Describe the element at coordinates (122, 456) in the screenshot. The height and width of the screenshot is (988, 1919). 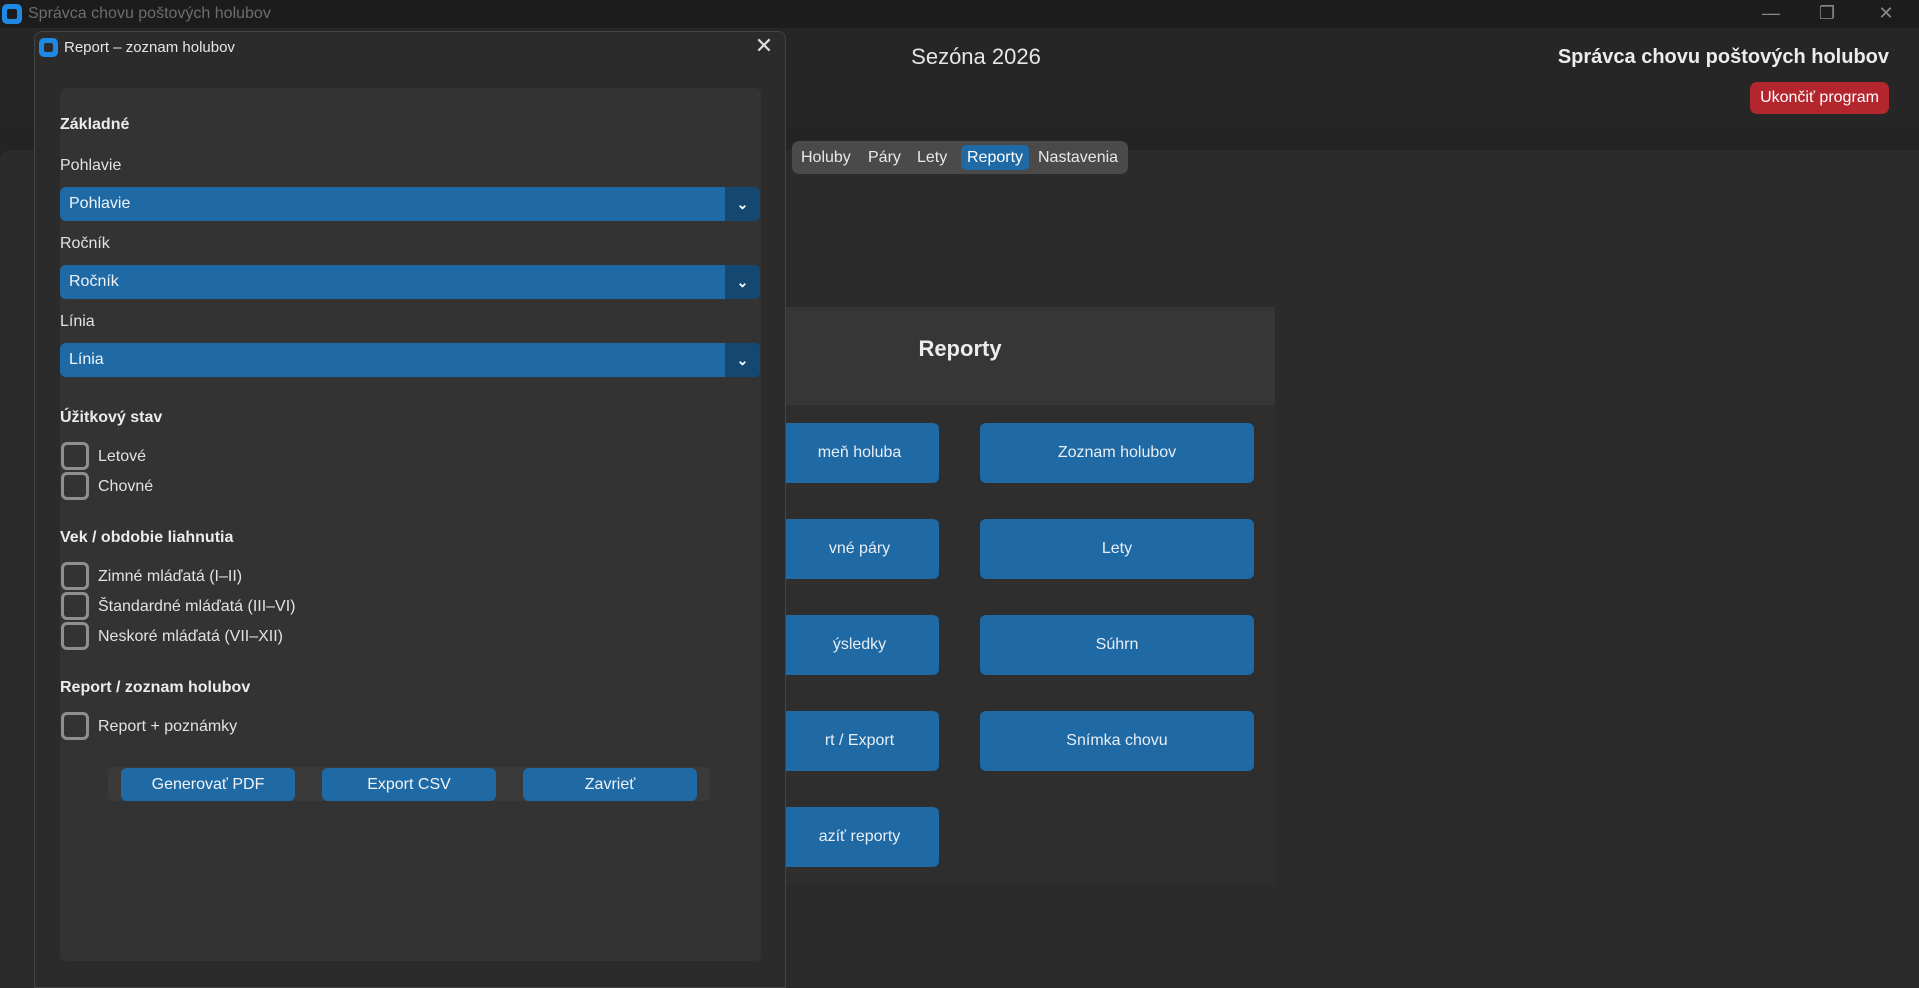
I see `checkbox-flight-label: Letové` at that location.